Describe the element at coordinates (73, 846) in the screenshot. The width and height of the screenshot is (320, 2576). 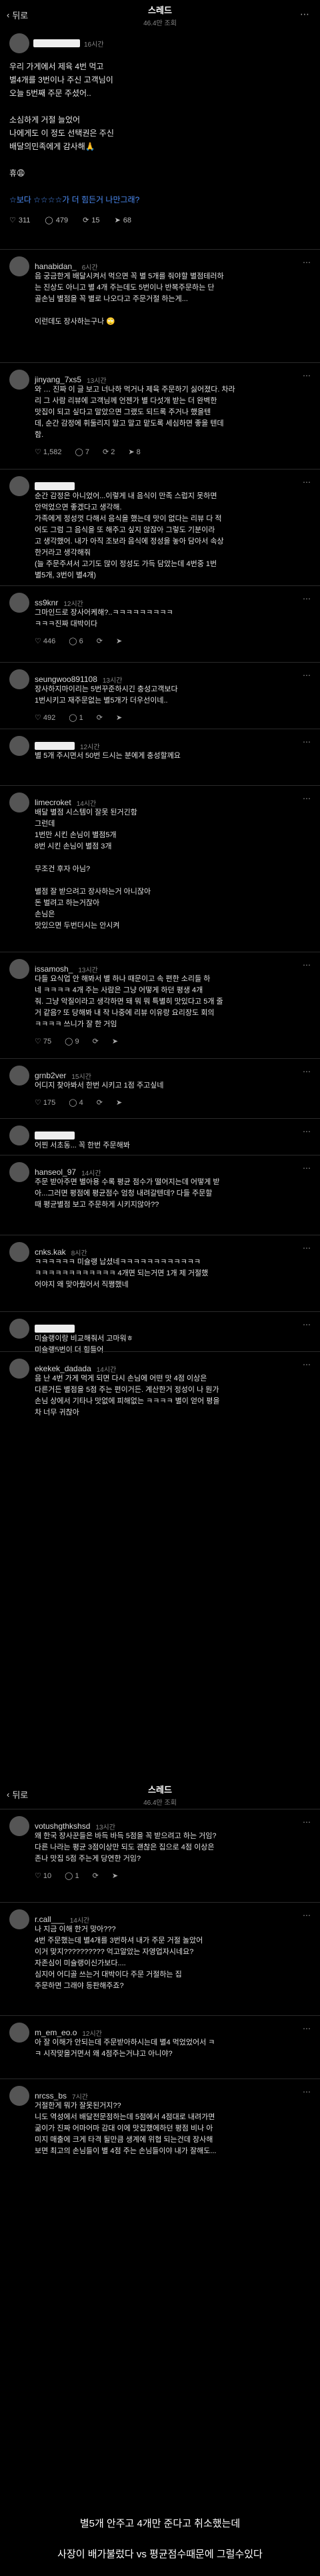
I see `comment-line: 8번 시킨 손님이 별점 3개` at that location.